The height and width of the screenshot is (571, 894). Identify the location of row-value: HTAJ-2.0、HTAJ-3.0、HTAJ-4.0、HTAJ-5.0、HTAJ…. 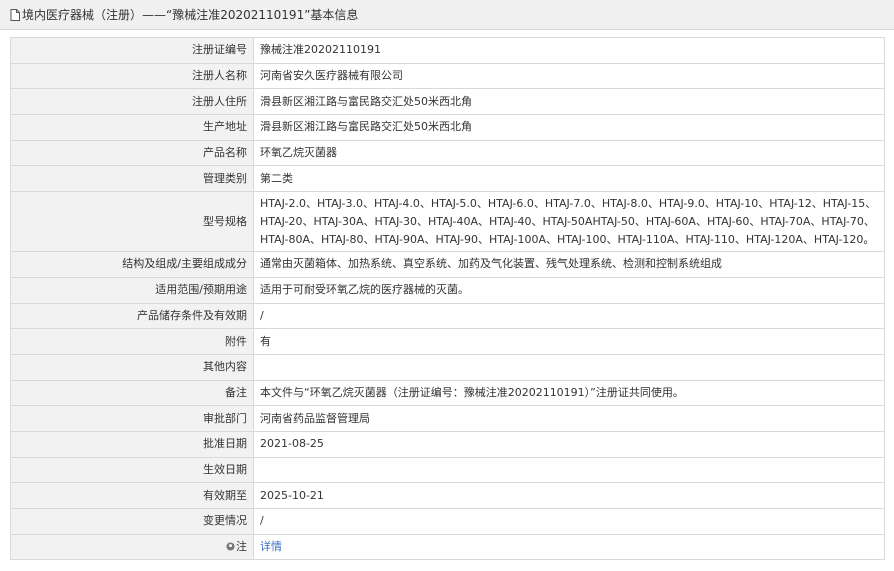
(569, 222).